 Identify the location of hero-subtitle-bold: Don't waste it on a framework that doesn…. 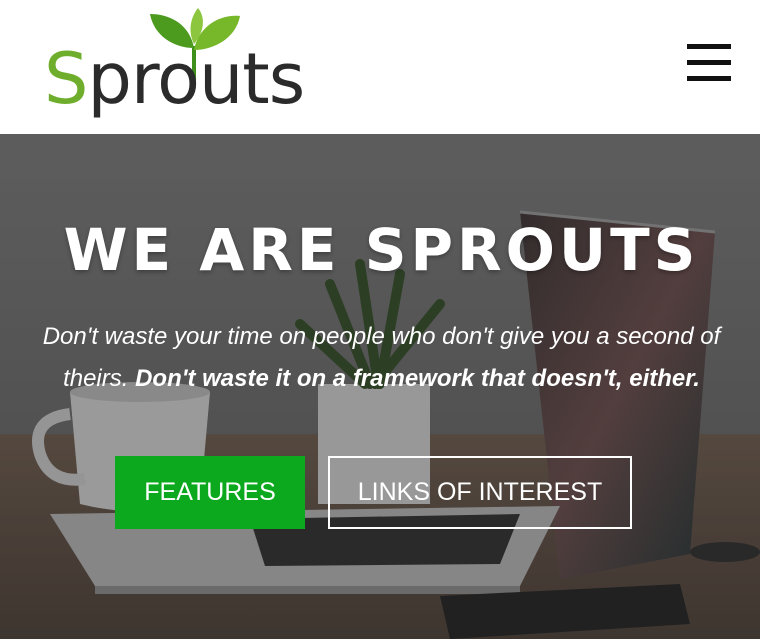
(417, 378).